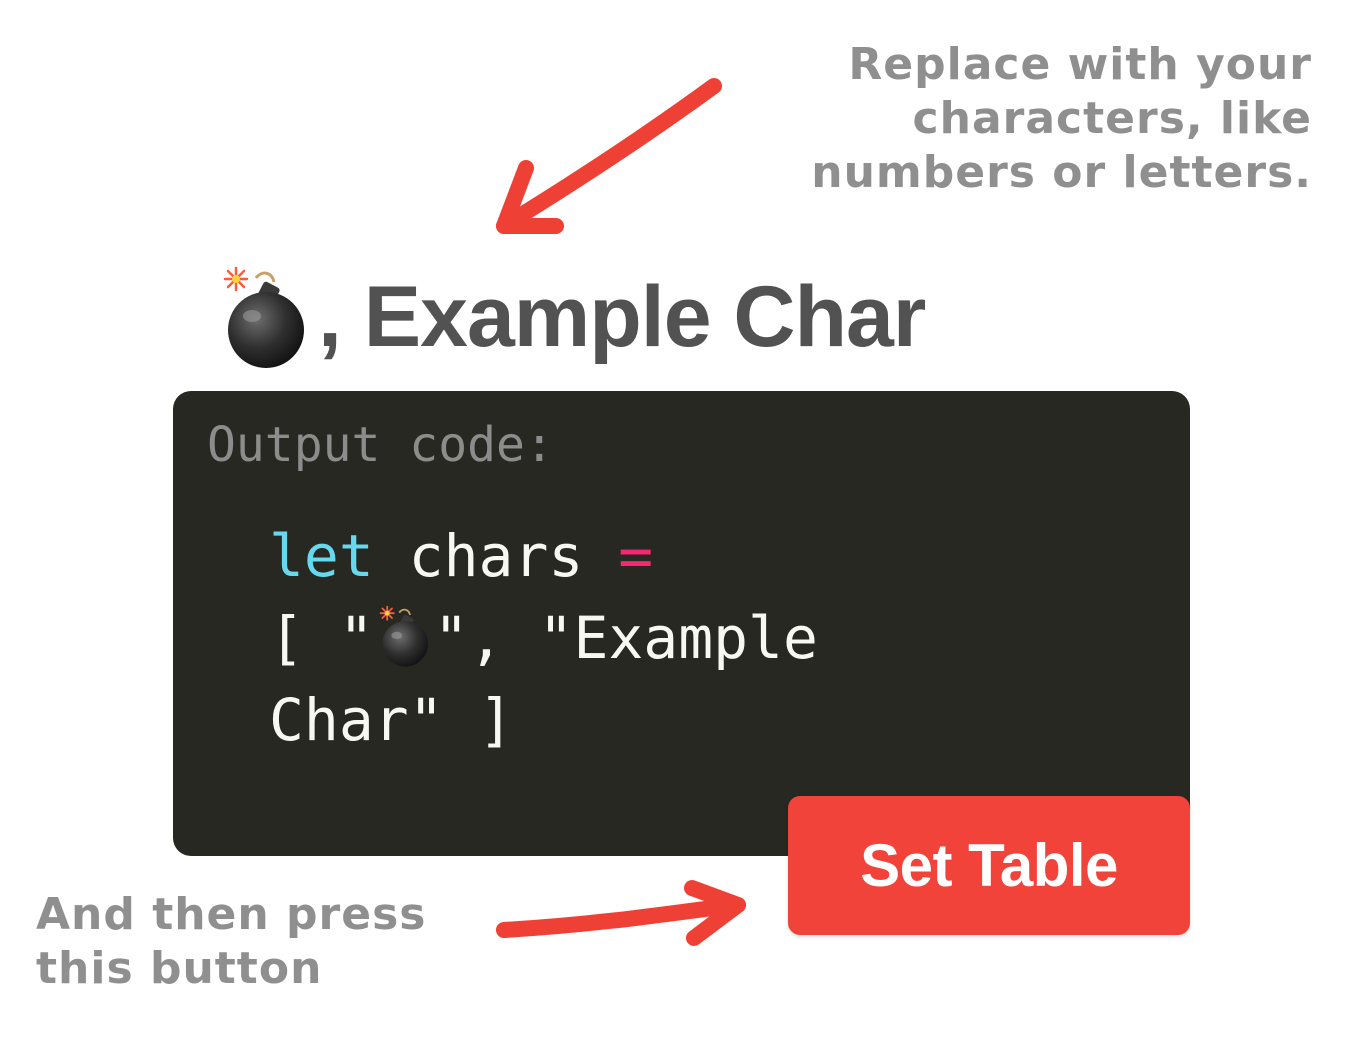 The height and width of the screenshot is (1040, 1350). Describe the element at coordinates (1061, 172) in the screenshot. I see `annotation-line: numbers or letters.` at that location.